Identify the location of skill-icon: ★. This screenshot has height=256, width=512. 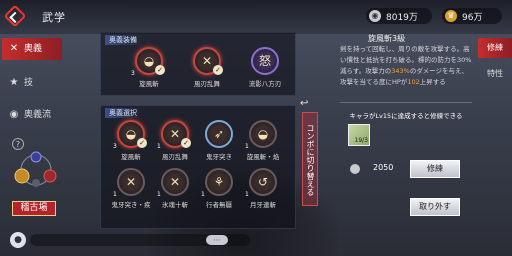
(14, 82).